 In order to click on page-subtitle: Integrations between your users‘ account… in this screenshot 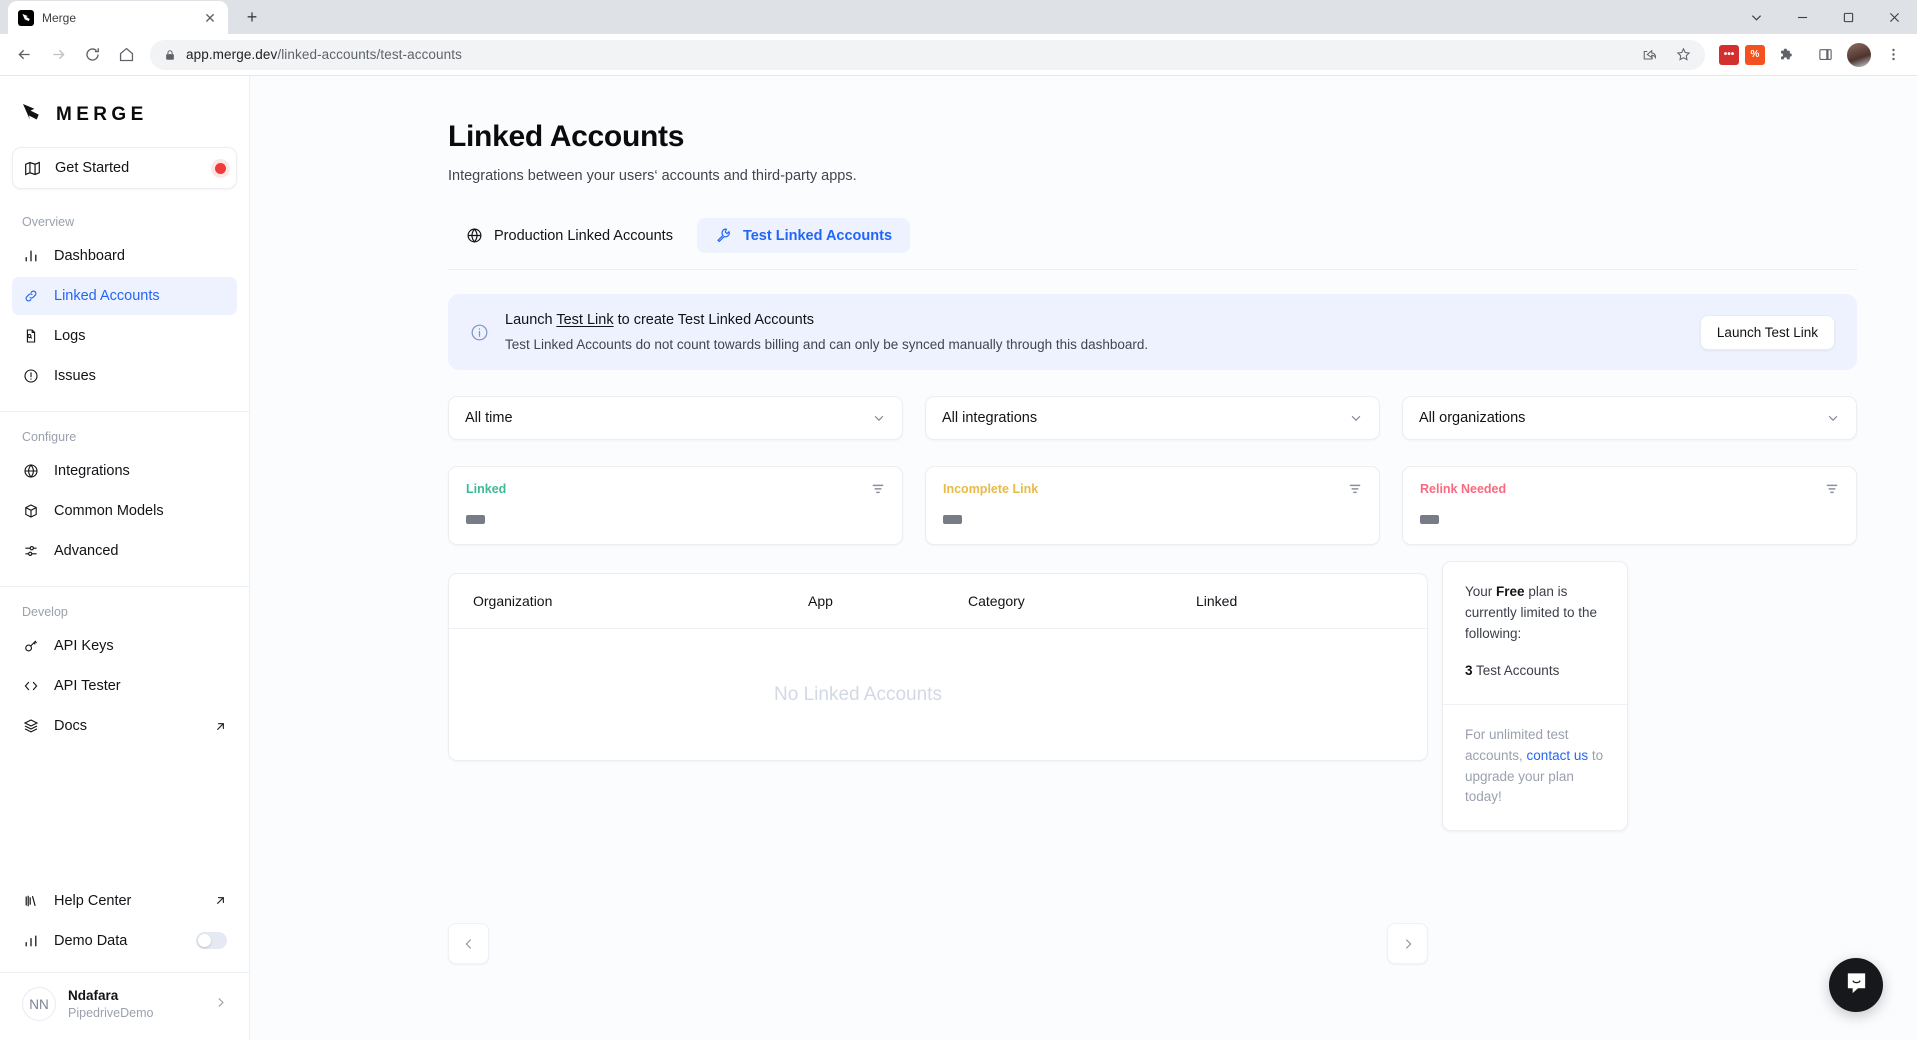, I will do `click(652, 176)`.